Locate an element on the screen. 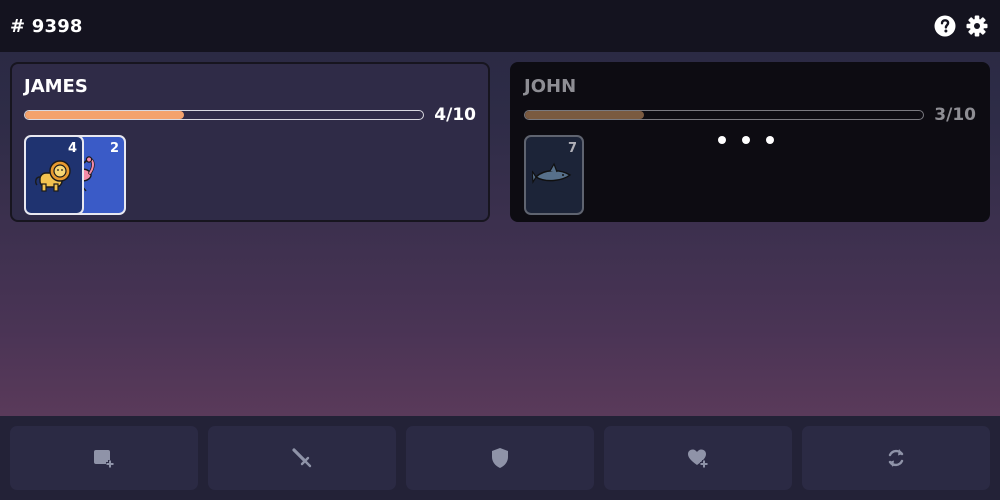 The width and height of the screenshot is (1000, 500). opponent-progress-fill is located at coordinates (585, 115).